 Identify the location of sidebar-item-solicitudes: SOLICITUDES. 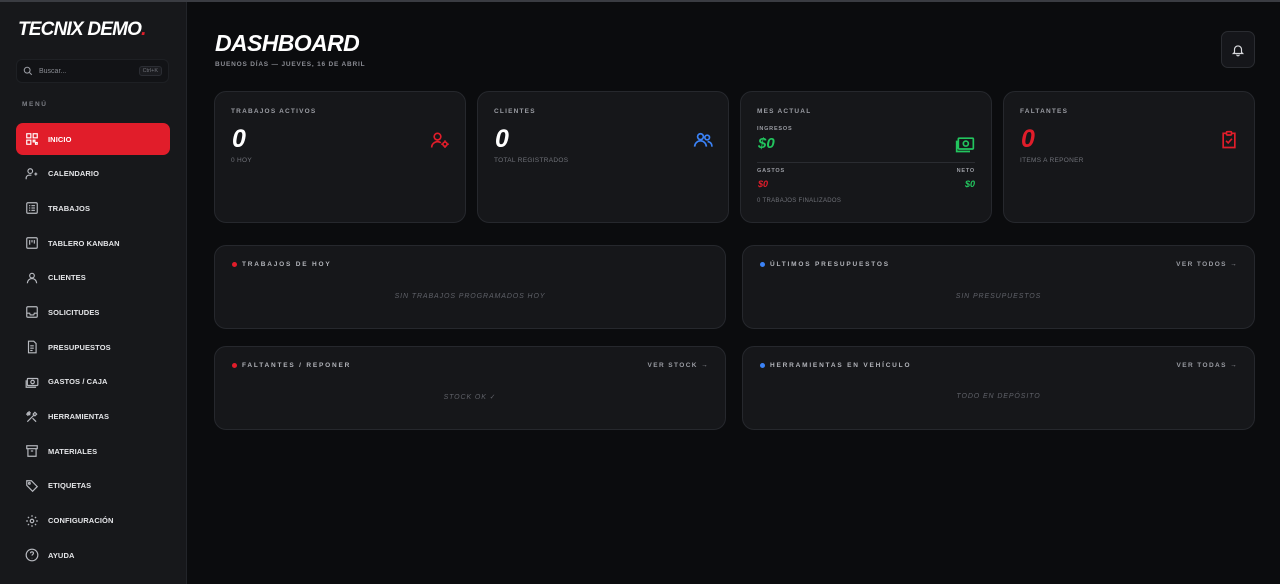
(93, 312).